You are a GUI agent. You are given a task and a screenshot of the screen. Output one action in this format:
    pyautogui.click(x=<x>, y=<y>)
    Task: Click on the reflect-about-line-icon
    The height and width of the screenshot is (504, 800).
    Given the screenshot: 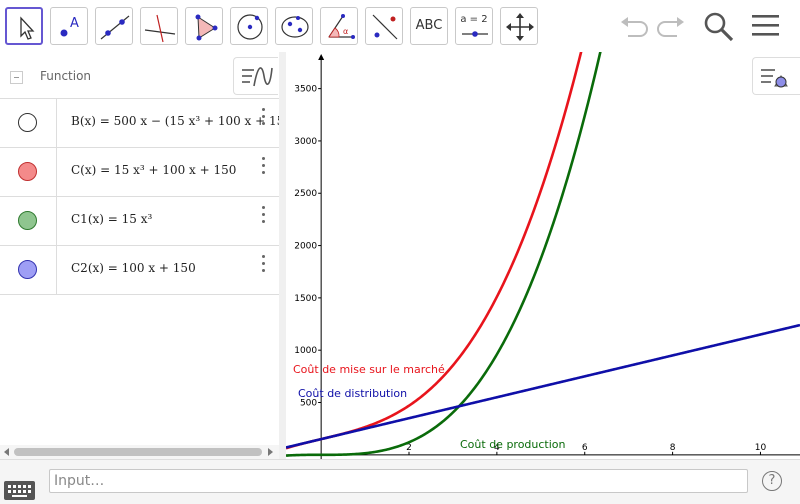 What is the action you would take?
    pyautogui.click(x=385, y=27)
    